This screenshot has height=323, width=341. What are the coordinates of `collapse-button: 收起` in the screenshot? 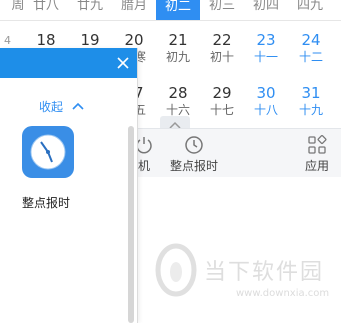 It's located at (62, 106).